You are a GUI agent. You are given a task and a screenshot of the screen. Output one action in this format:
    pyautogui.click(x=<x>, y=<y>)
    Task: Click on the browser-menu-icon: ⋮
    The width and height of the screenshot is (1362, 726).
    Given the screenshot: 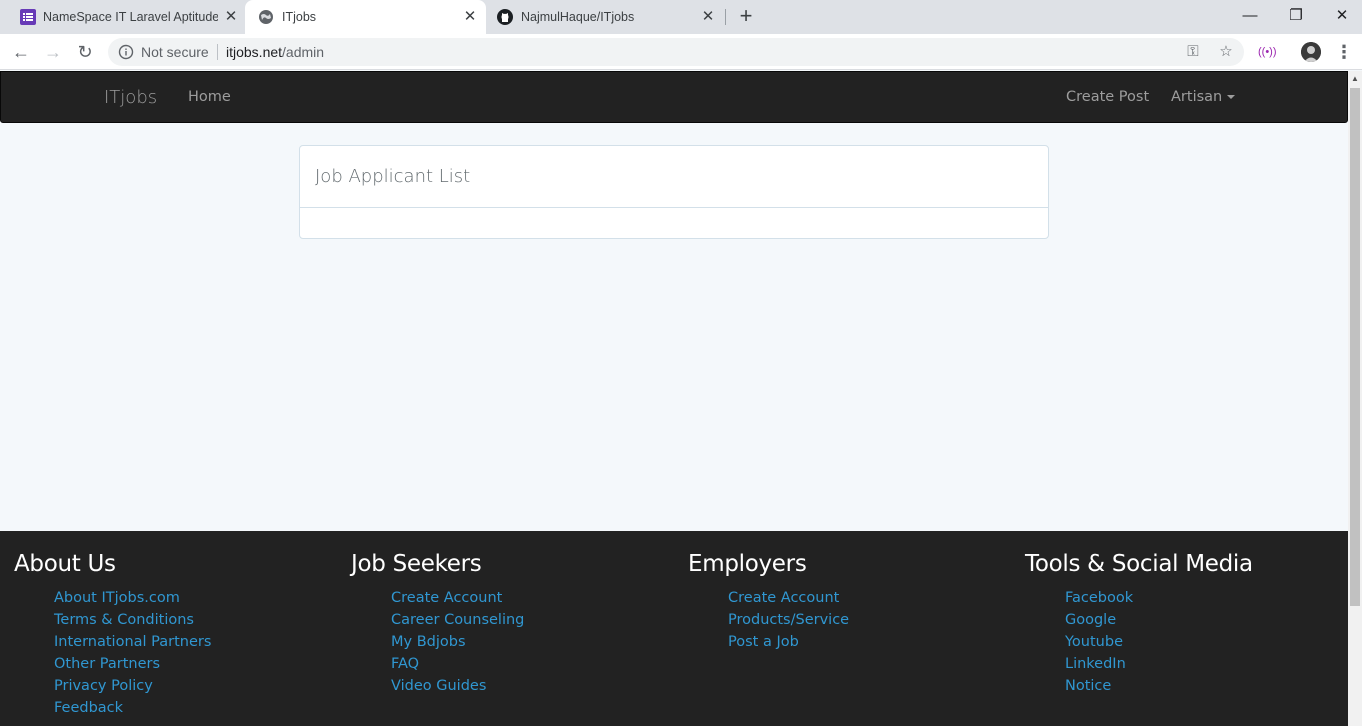 What is the action you would take?
    pyautogui.click(x=1344, y=52)
    